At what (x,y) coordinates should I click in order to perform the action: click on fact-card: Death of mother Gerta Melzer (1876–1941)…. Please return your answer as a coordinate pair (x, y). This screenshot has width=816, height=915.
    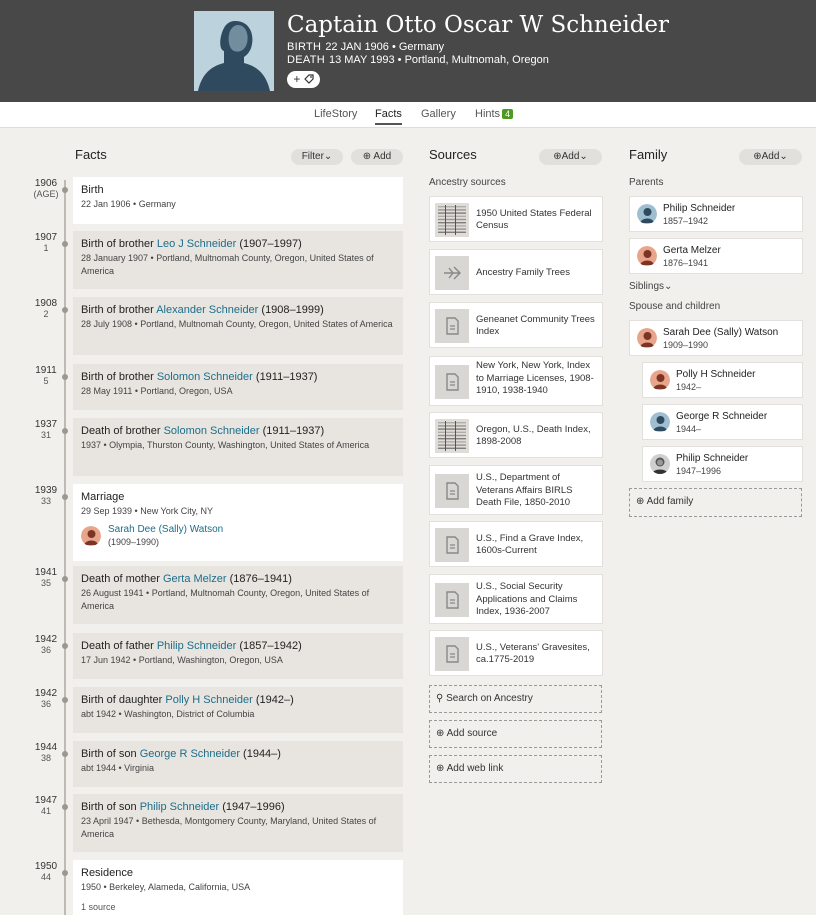
    Looking at the image, I should click on (238, 595).